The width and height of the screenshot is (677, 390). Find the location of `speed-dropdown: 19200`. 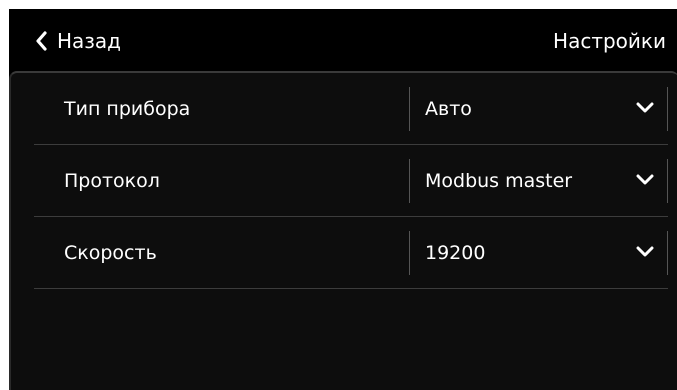

speed-dropdown: 19200 is located at coordinates (538, 253).